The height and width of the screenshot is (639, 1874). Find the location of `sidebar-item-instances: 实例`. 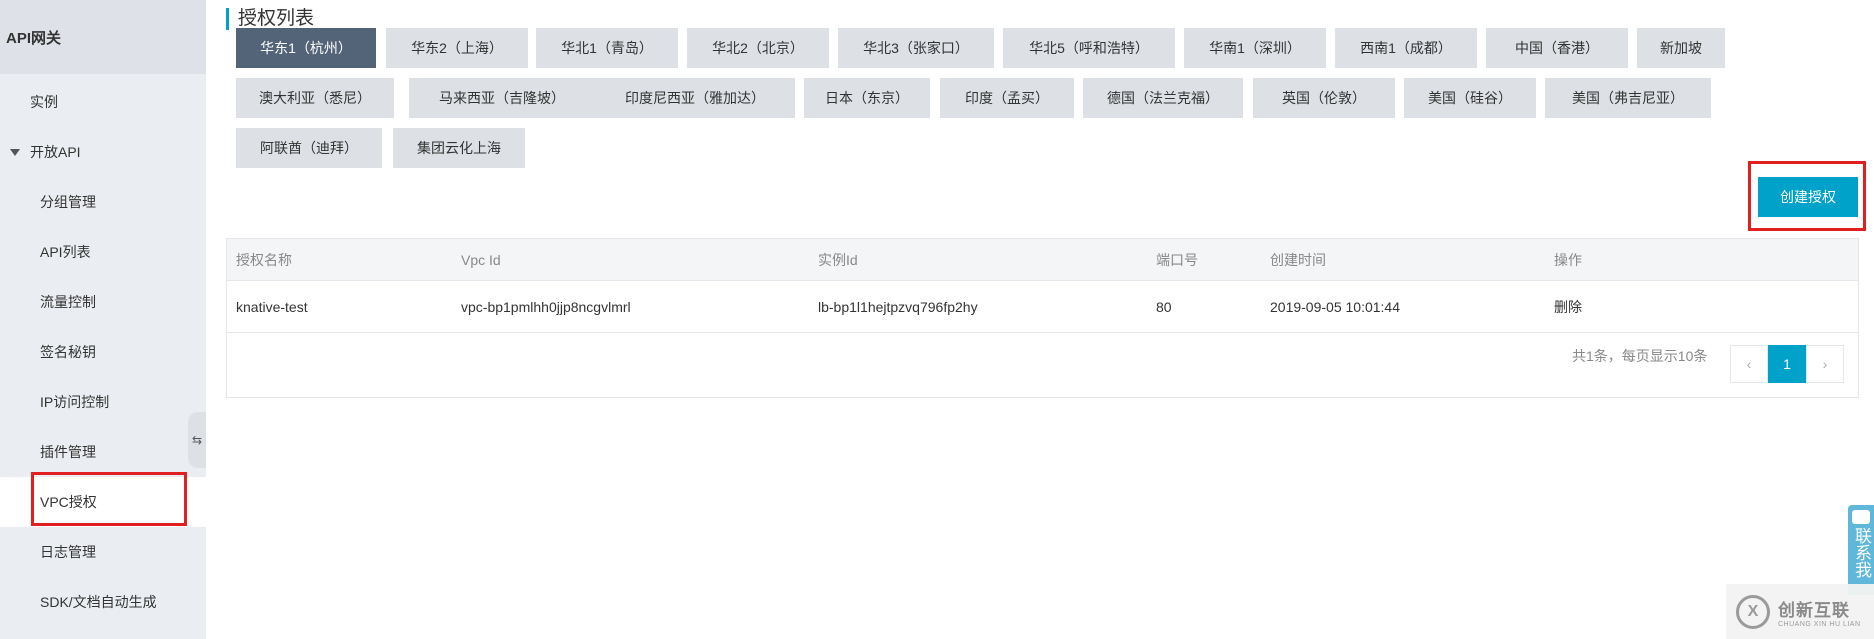

sidebar-item-instances: 实例 is located at coordinates (44, 102).